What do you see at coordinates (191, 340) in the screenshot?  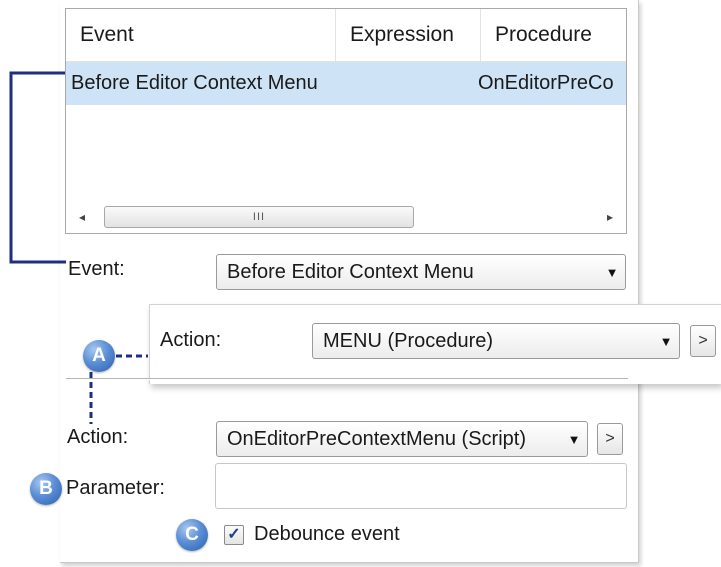 I see `callout-action-label: Action:` at bounding box center [191, 340].